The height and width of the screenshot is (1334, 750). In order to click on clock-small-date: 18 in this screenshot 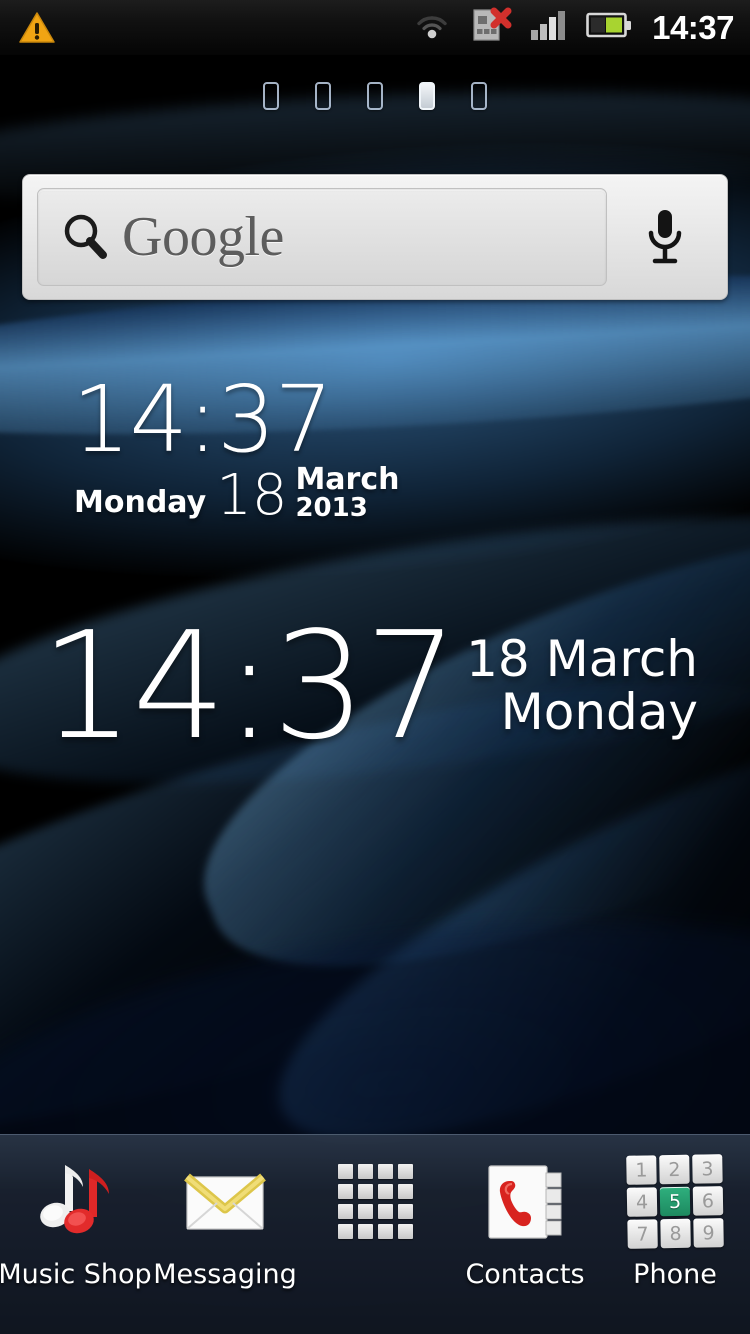, I will do `click(252, 495)`.